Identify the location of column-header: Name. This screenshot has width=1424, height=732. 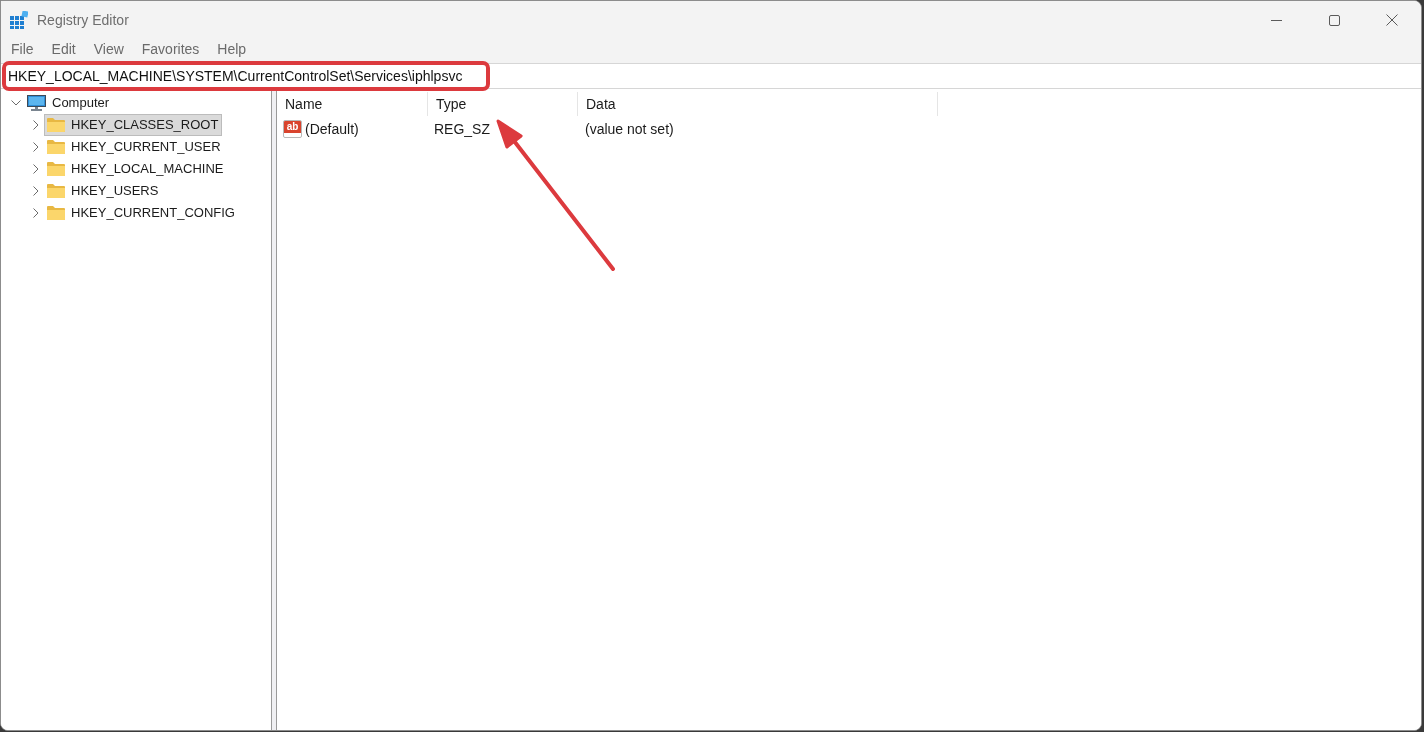
(352, 104).